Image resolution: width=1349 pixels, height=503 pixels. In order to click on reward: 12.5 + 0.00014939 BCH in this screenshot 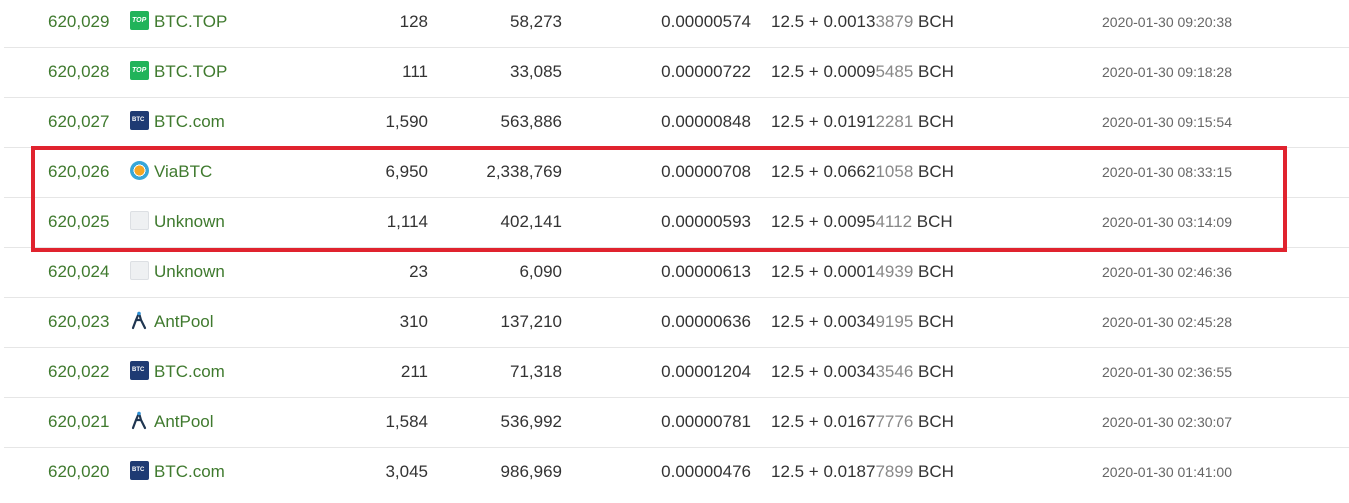, I will do `click(862, 272)`.